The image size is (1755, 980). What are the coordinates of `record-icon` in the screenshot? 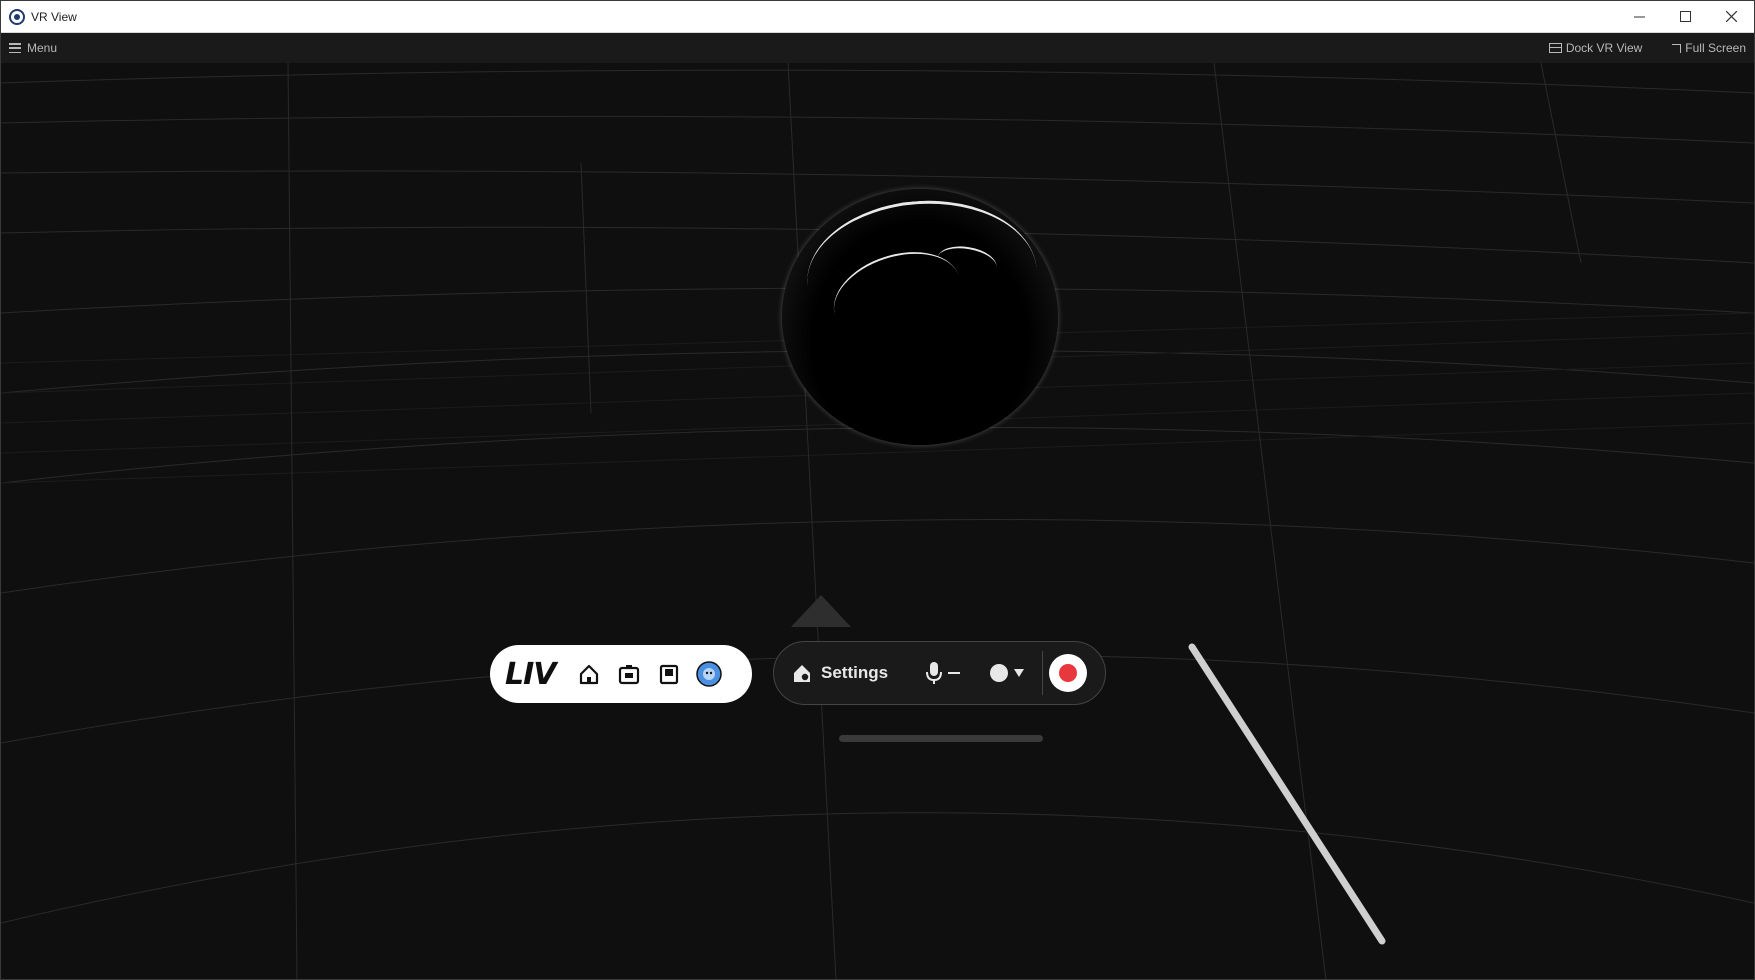 It's located at (1068, 673).